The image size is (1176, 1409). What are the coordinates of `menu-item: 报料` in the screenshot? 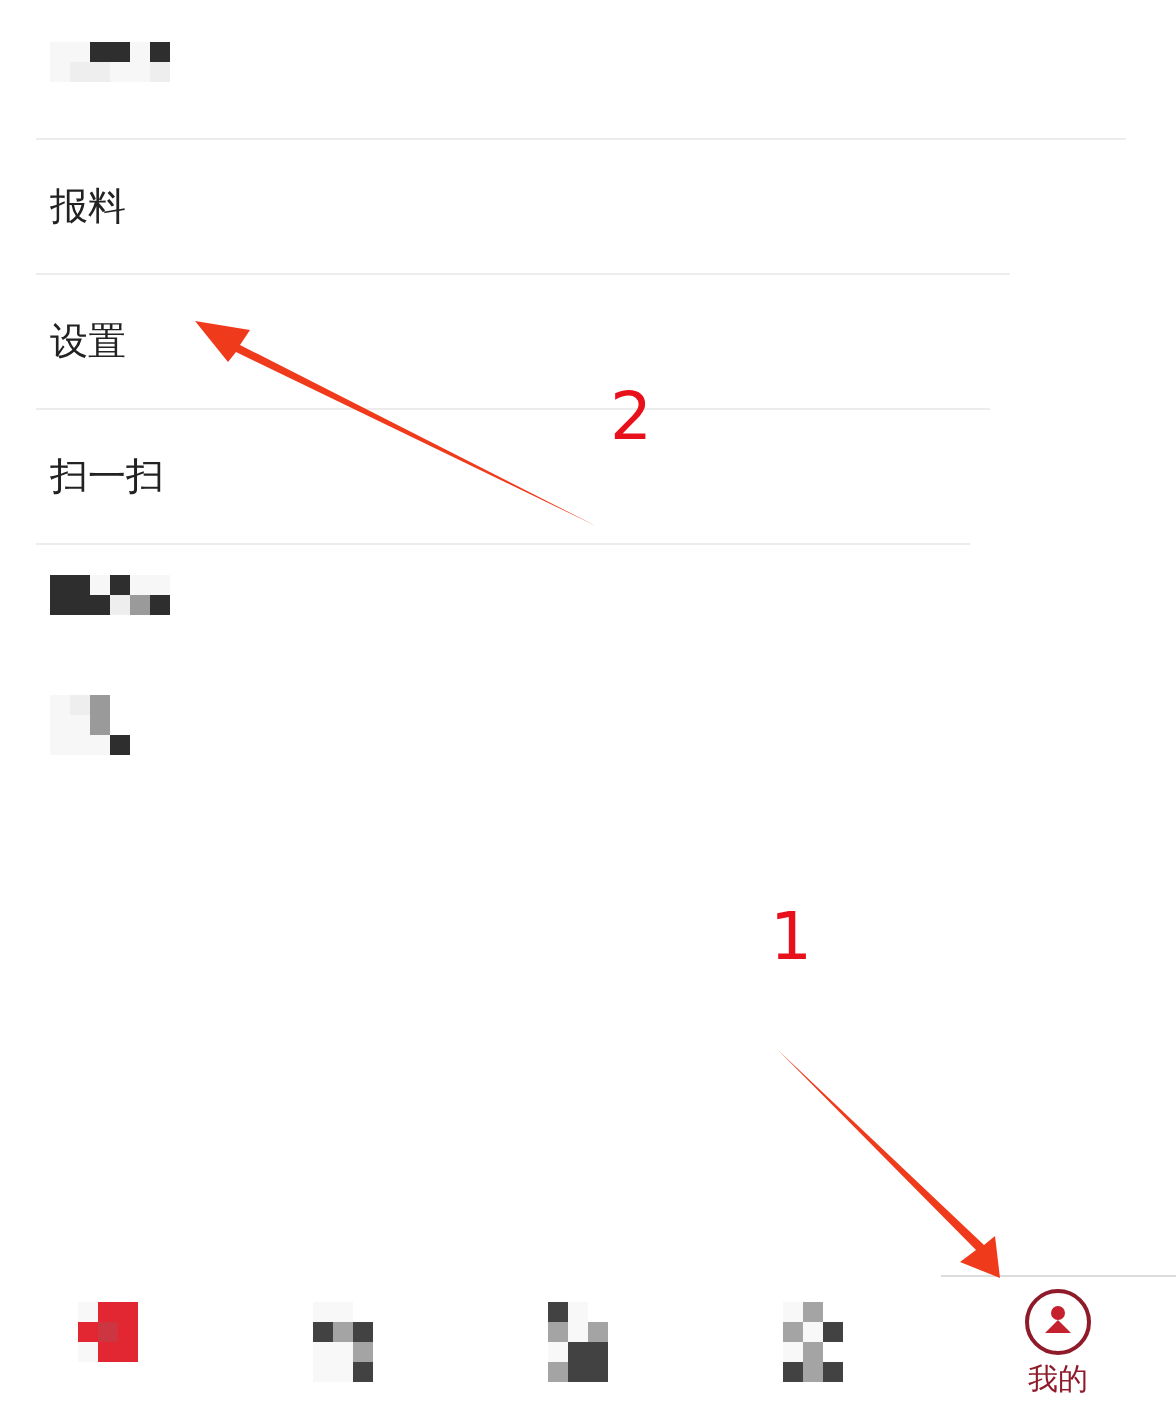 It's located at (88, 206).